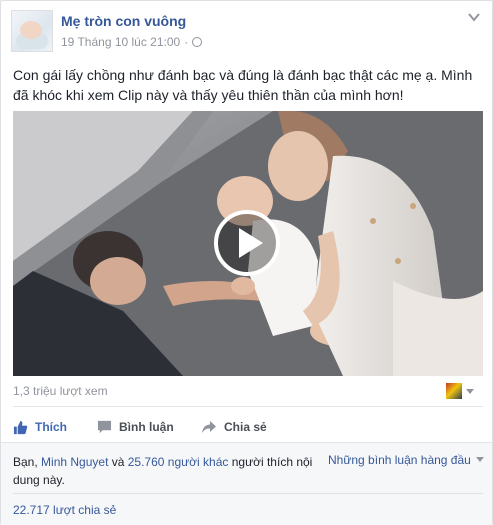 The height and width of the screenshot is (525, 493). What do you see at coordinates (197, 42) in the screenshot?
I see `globe-icon` at bounding box center [197, 42].